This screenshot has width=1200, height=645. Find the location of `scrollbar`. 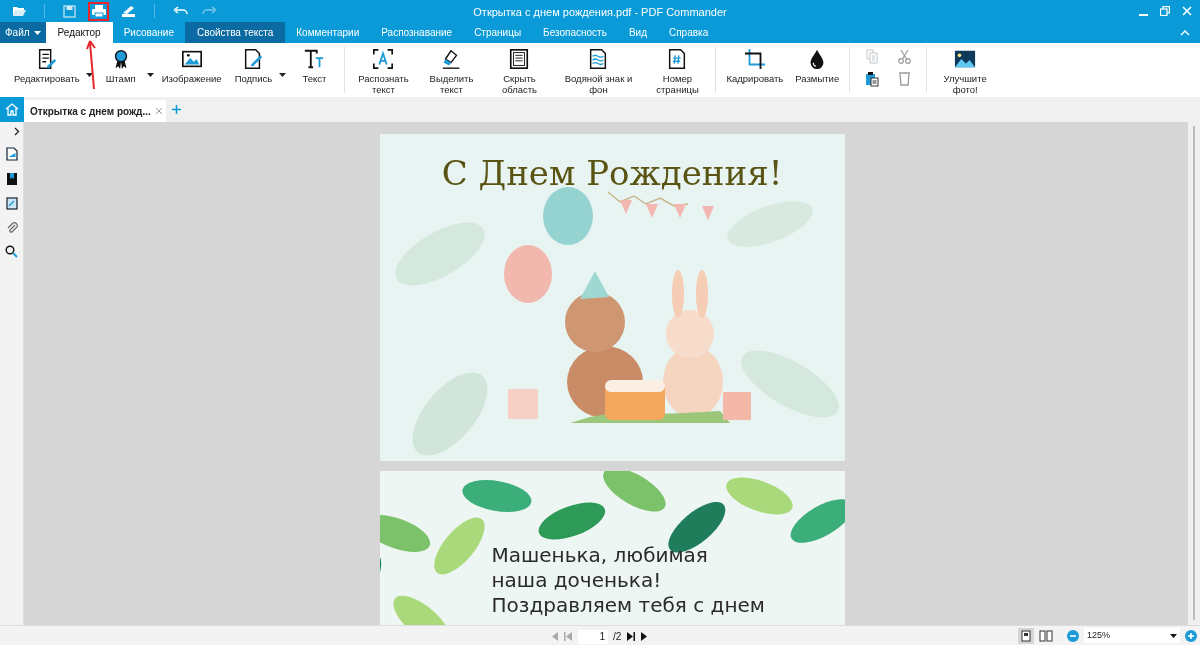

scrollbar is located at coordinates (1194, 373).